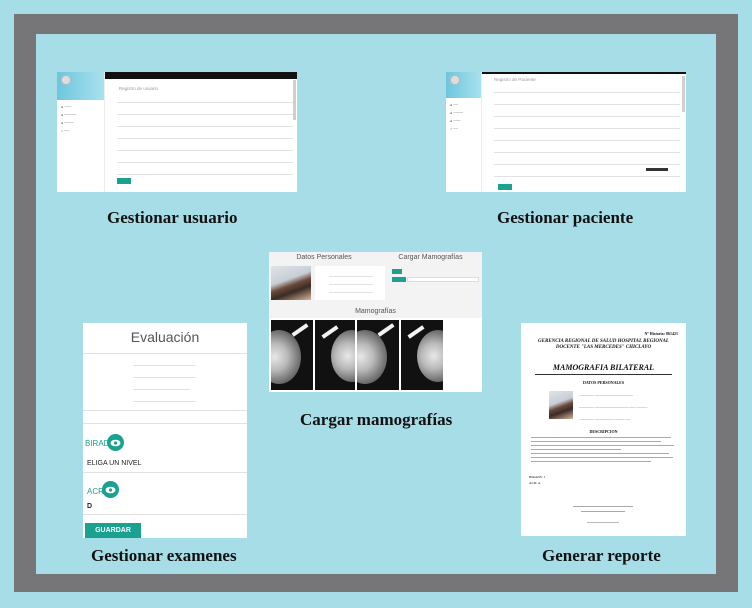  I want to click on cargar-mamografias-heading: Cargar Mamografías, so click(430, 257).